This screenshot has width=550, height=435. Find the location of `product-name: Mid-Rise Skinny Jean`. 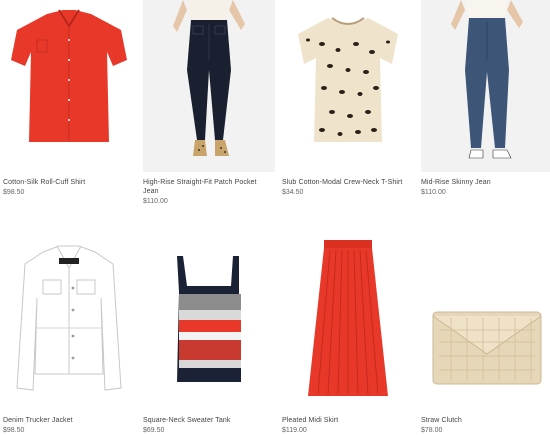

product-name: Mid-Rise Skinny Jean is located at coordinates (485, 182).